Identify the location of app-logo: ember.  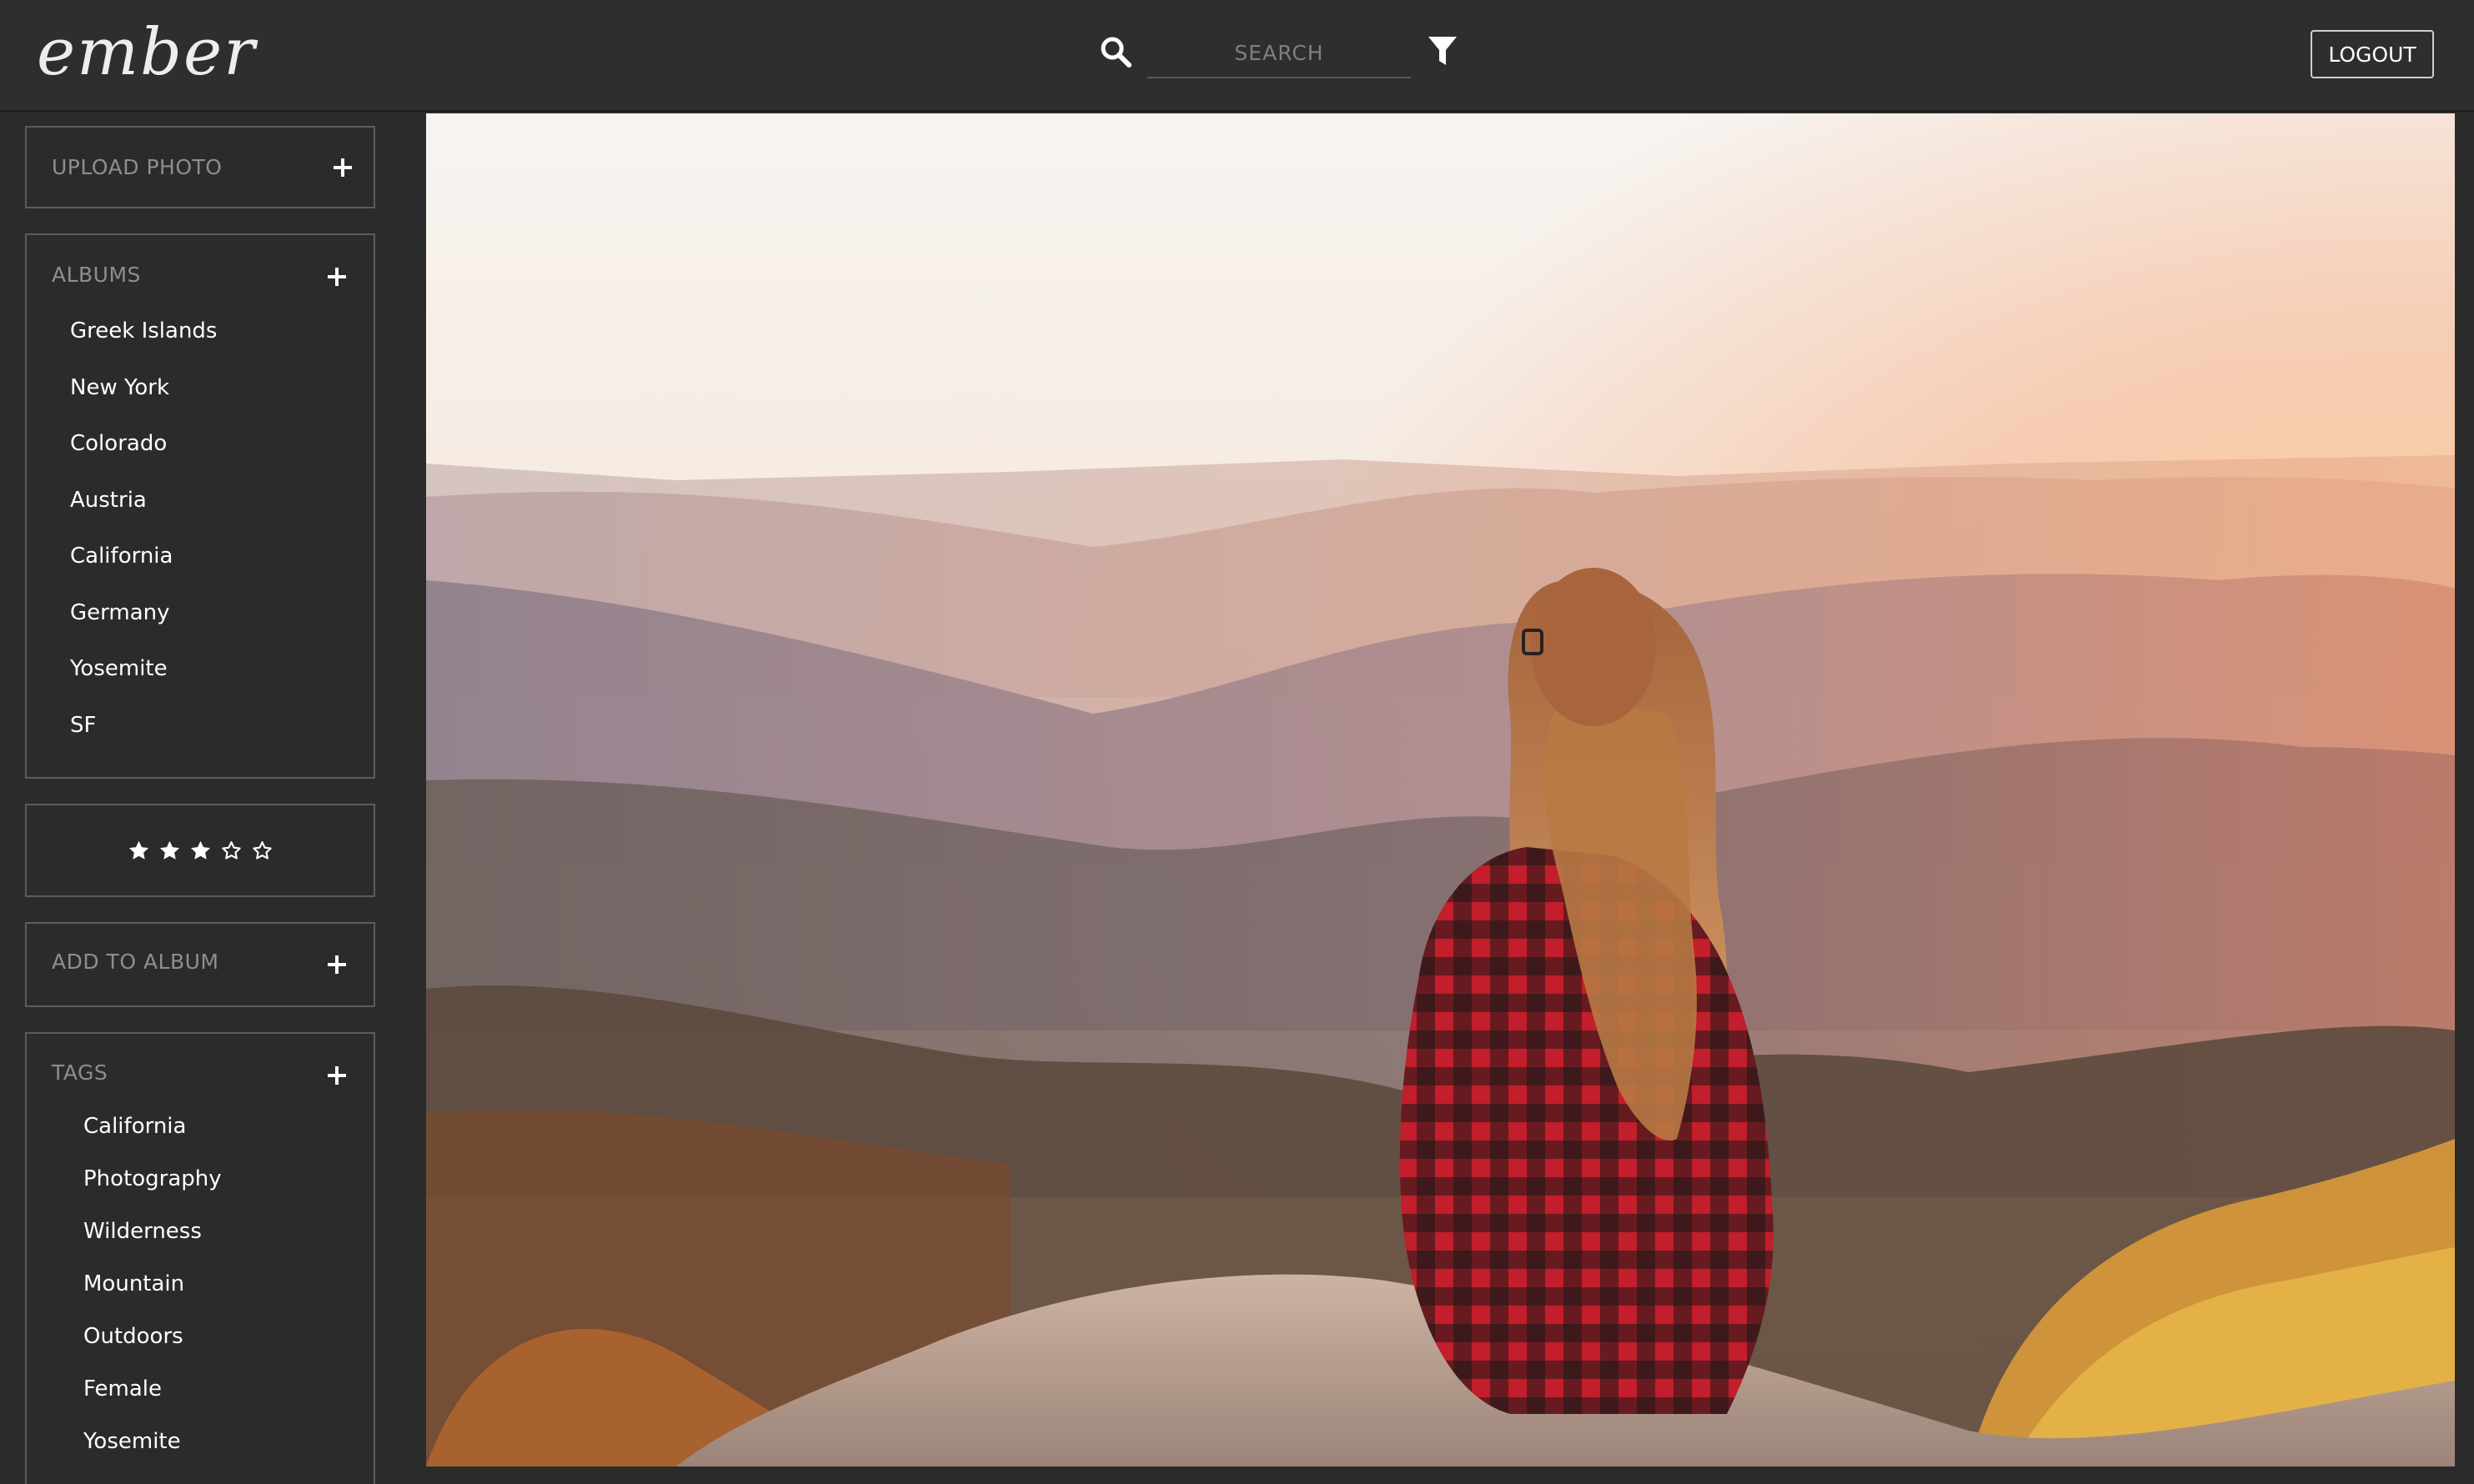
(147, 52).